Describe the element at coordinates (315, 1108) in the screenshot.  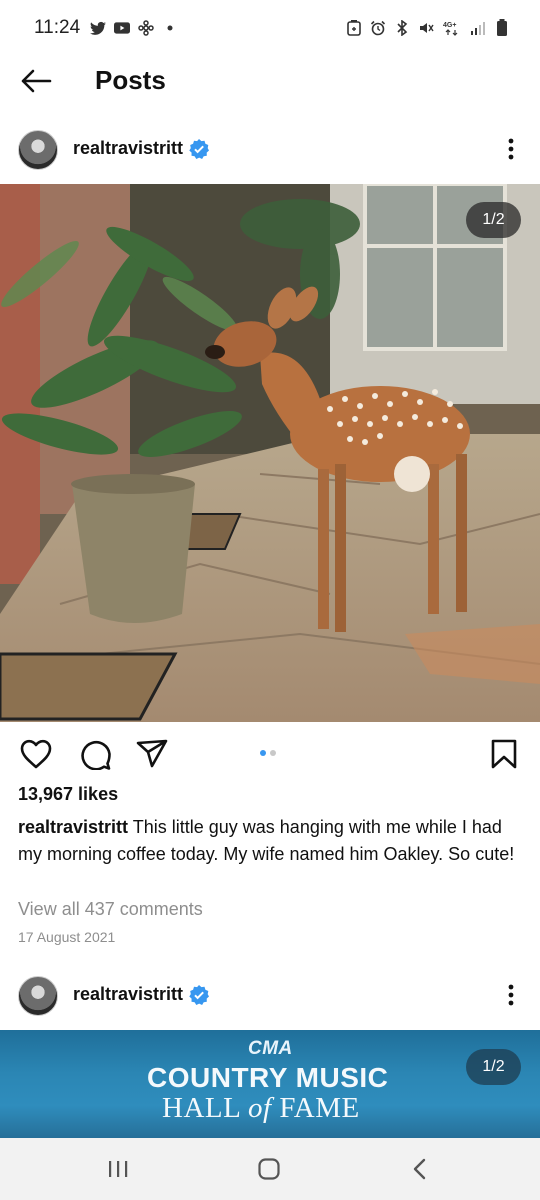
I see `image-text-fame: FAME` at that location.